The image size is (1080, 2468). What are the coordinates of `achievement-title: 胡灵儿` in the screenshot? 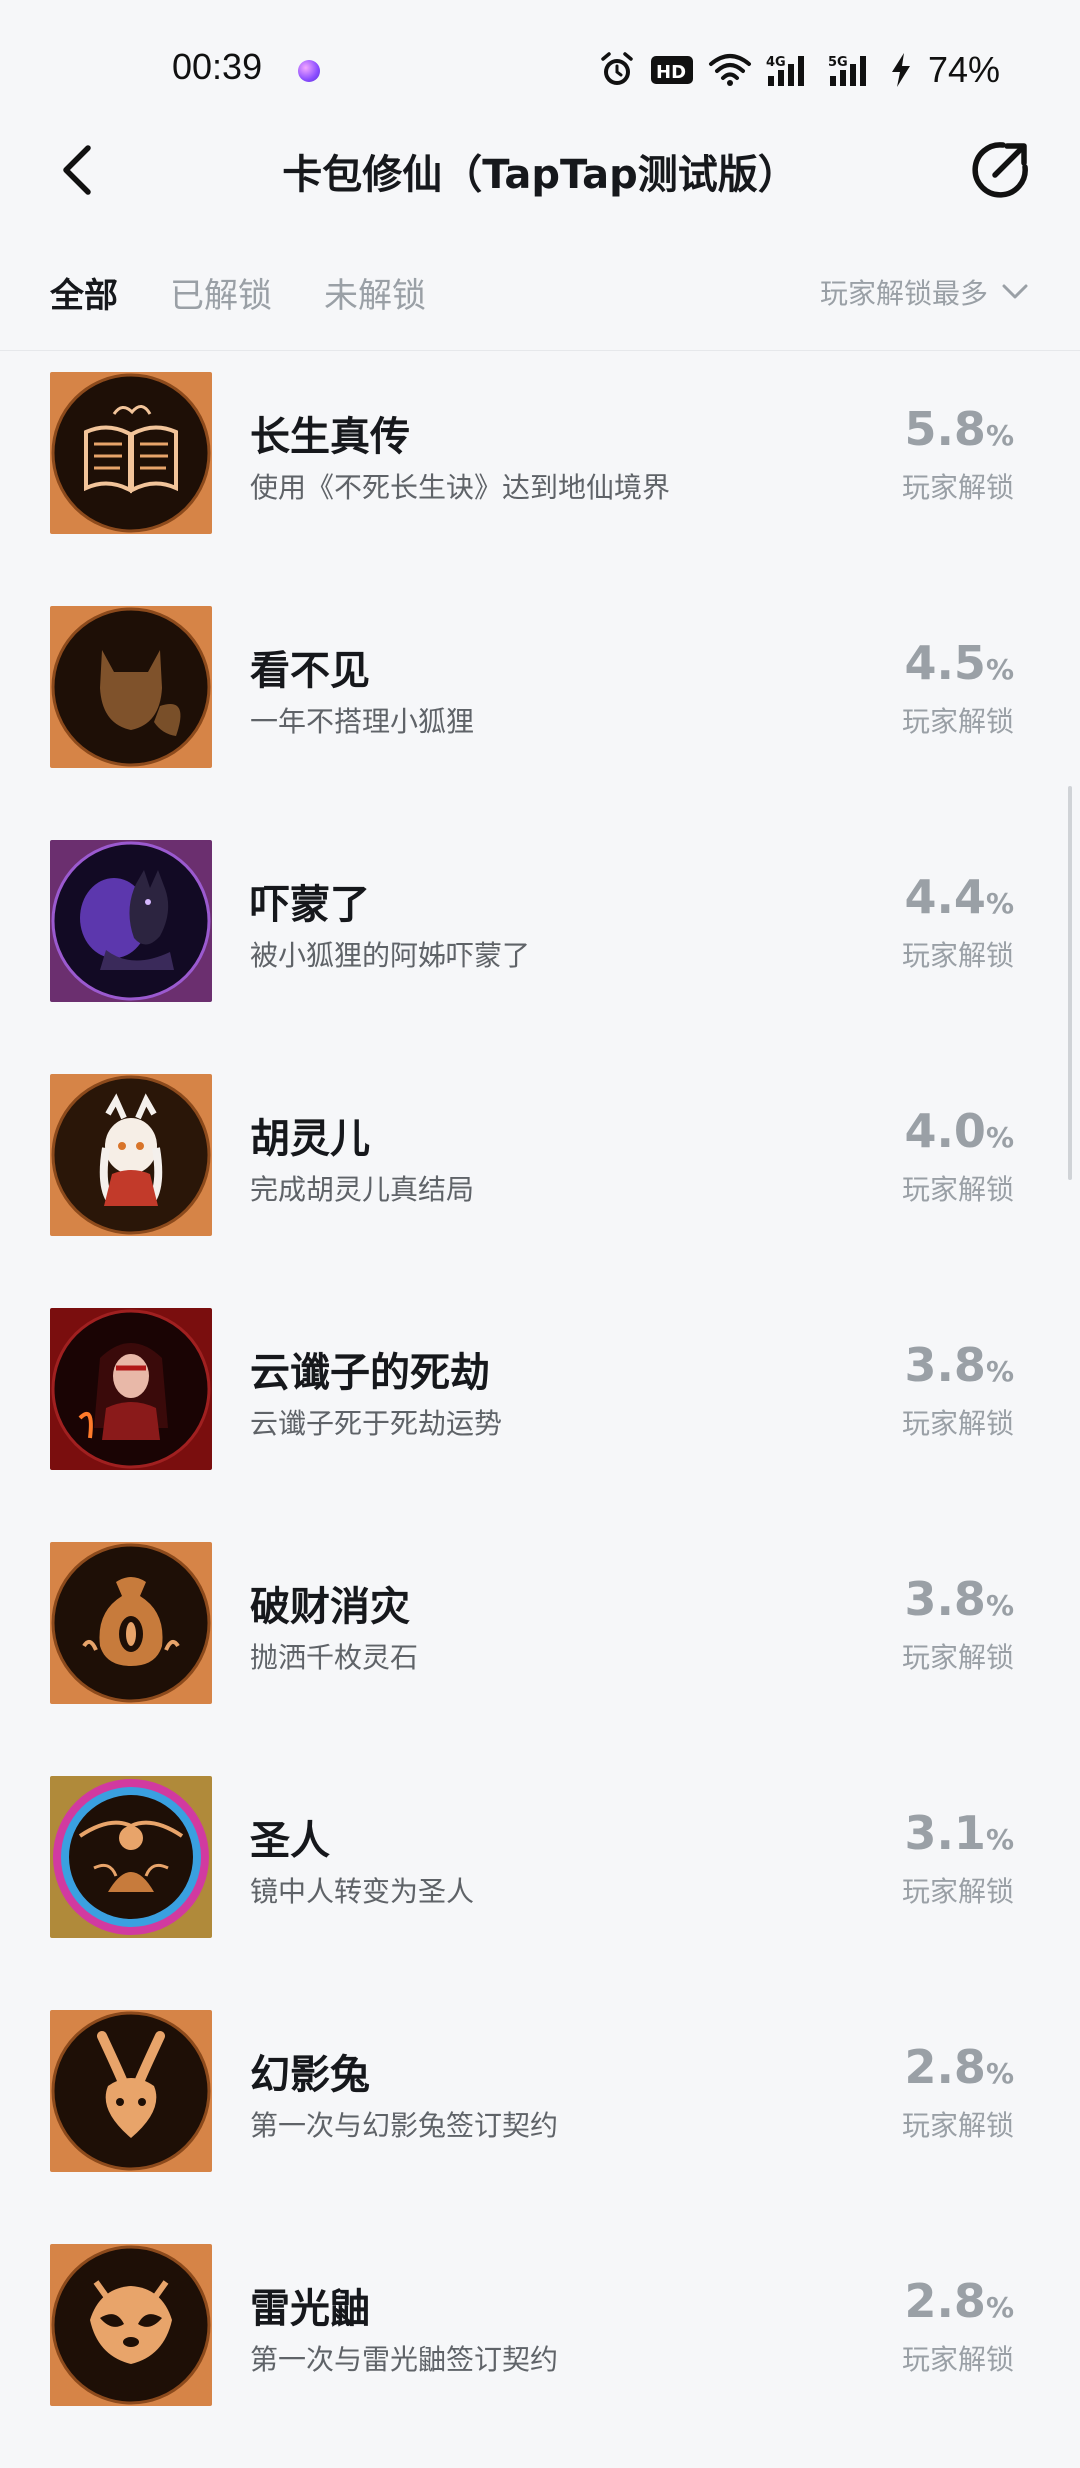 It's located at (310, 1139).